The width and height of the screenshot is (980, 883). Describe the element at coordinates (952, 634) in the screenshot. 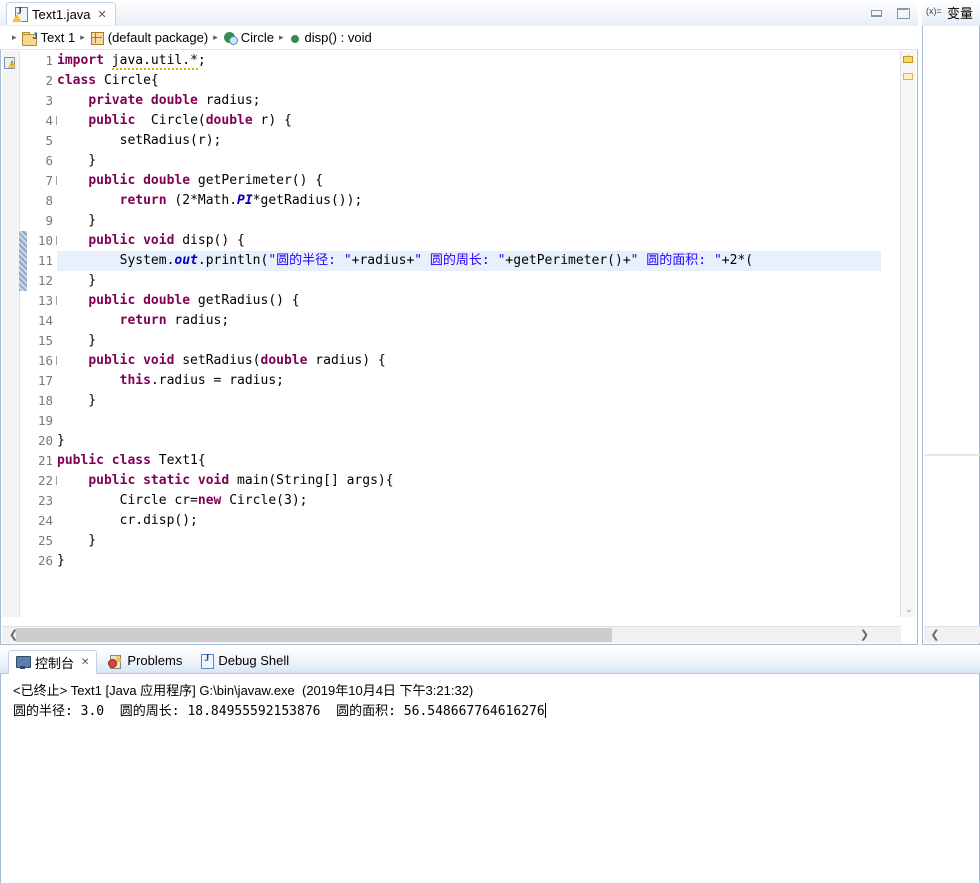

I see `variables-horizontal-scrollbar: ❮` at that location.